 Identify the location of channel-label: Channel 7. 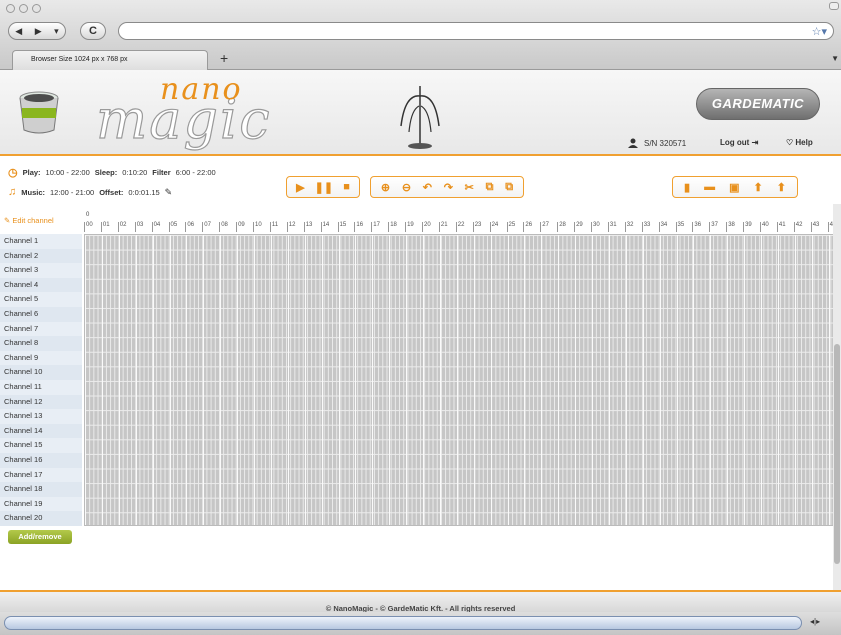
(41, 329).